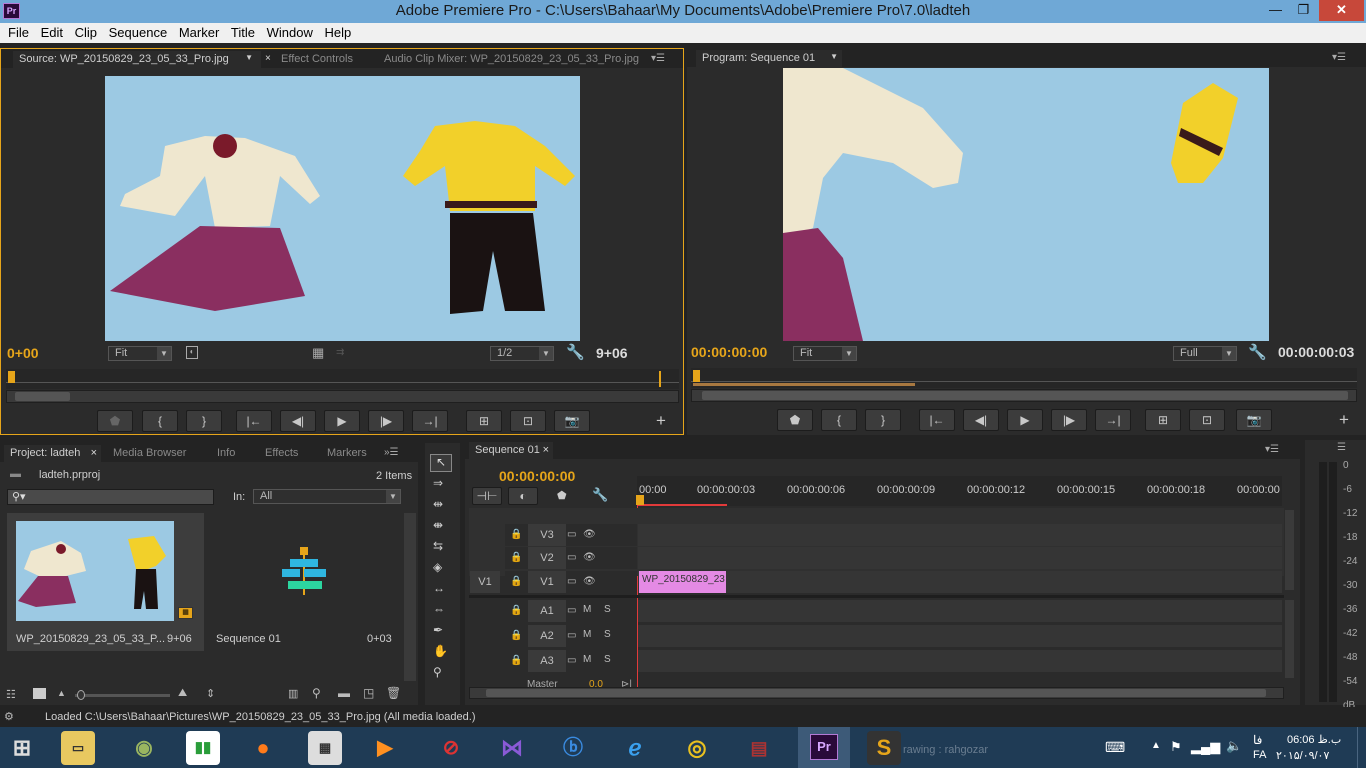 Image resolution: width=1366 pixels, height=768 pixels. What do you see at coordinates (824, 747) in the screenshot?
I see `premiere-taskbar-button: Pr` at bounding box center [824, 747].